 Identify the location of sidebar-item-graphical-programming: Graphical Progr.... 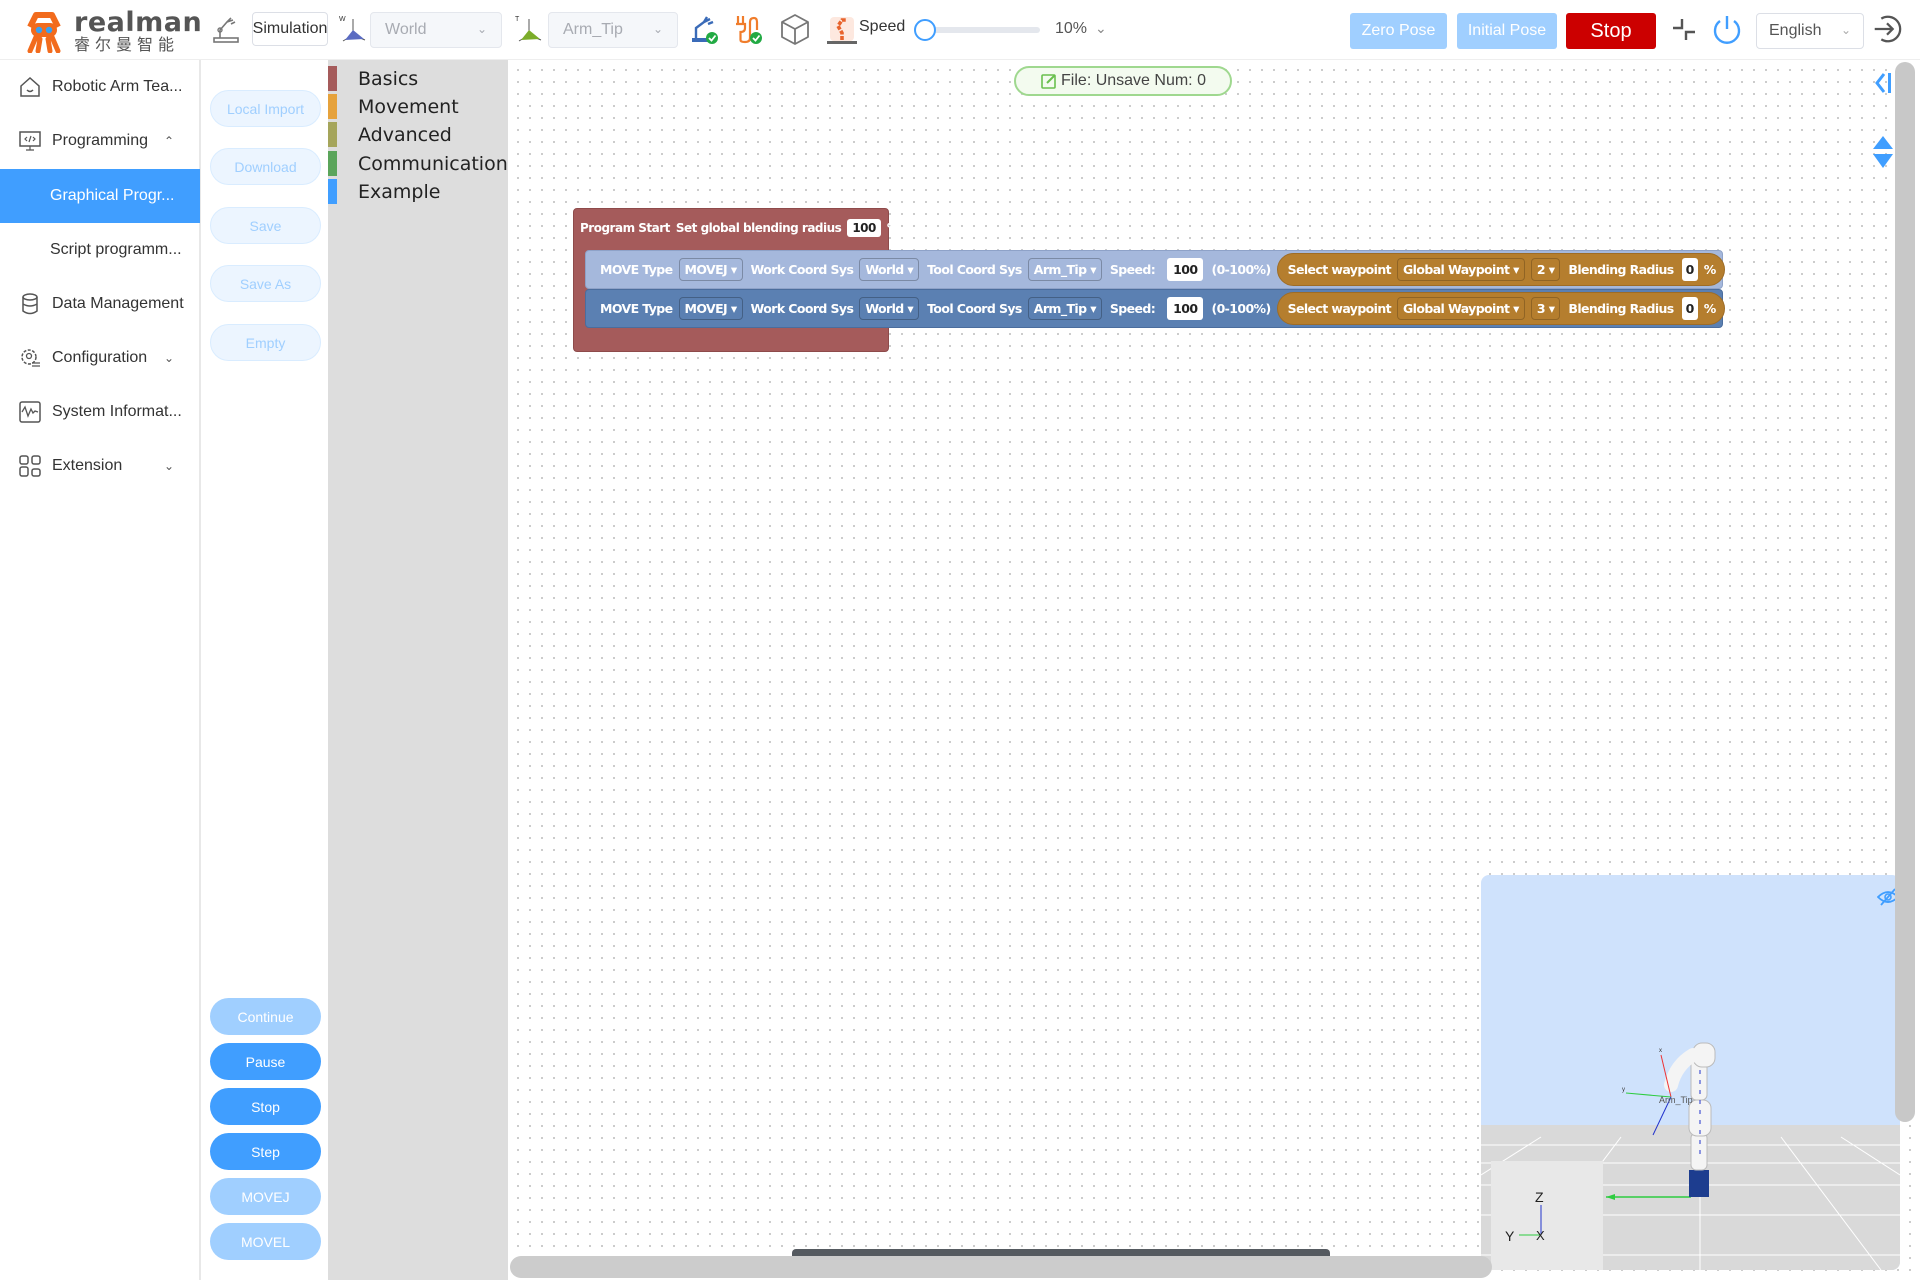
(100, 196).